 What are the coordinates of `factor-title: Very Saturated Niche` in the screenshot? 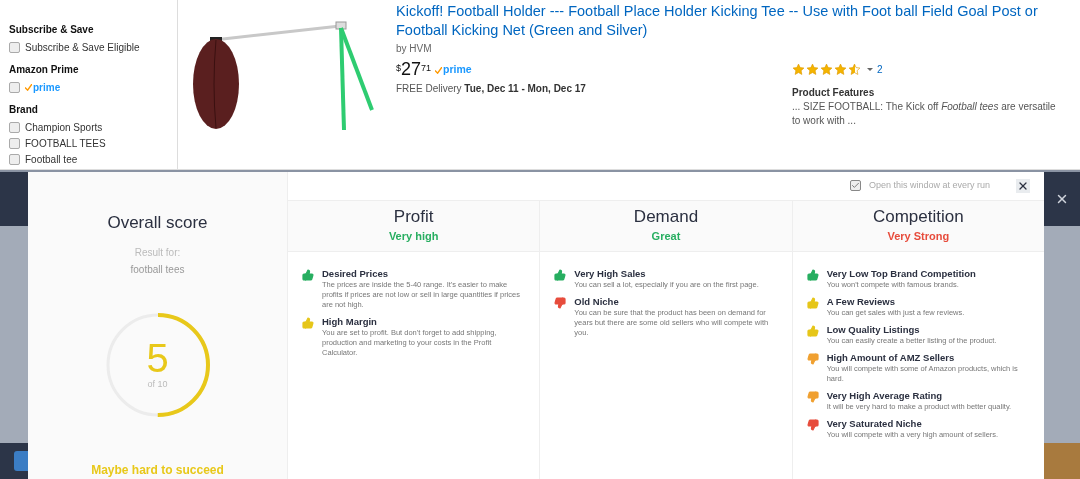 It's located at (874, 423).